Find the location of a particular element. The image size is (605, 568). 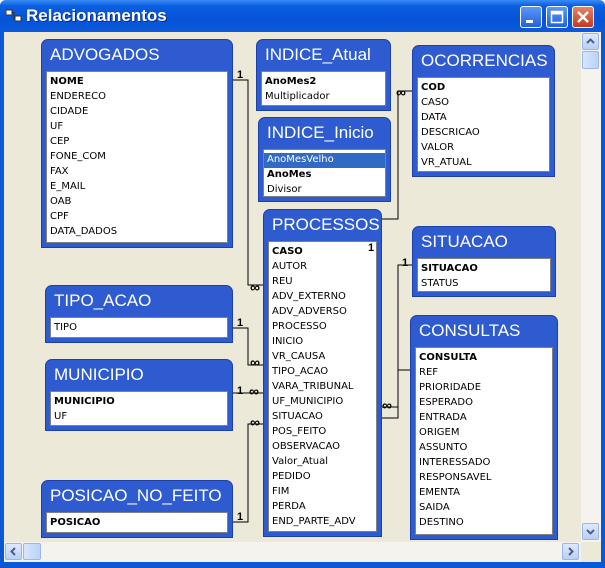

table-situacao: SITUACAO SITUACAO STATUS is located at coordinates (484, 261).